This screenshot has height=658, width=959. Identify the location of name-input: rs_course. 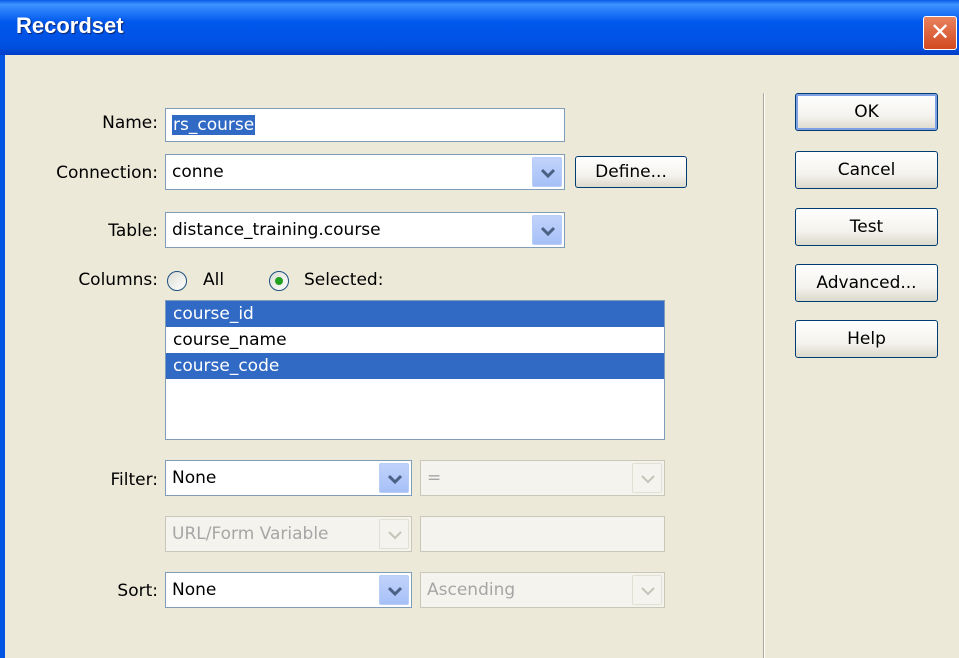
(365, 125).